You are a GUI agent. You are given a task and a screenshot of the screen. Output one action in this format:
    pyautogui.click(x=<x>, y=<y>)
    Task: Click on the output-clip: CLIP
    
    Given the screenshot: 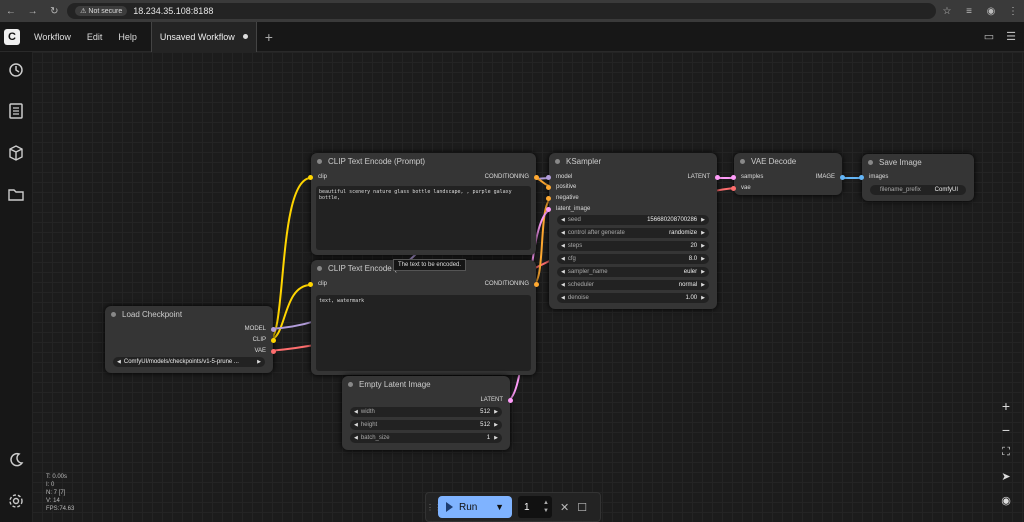 What is the action you would take?
    pyautogui.click(x=264, y=340)
    